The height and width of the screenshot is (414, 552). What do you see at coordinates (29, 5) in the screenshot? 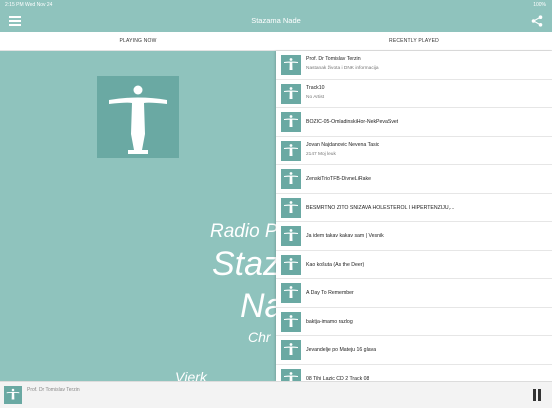
I see `status-time: 2:15 PM Wed Nov 24` at bounding box center [29, 5].